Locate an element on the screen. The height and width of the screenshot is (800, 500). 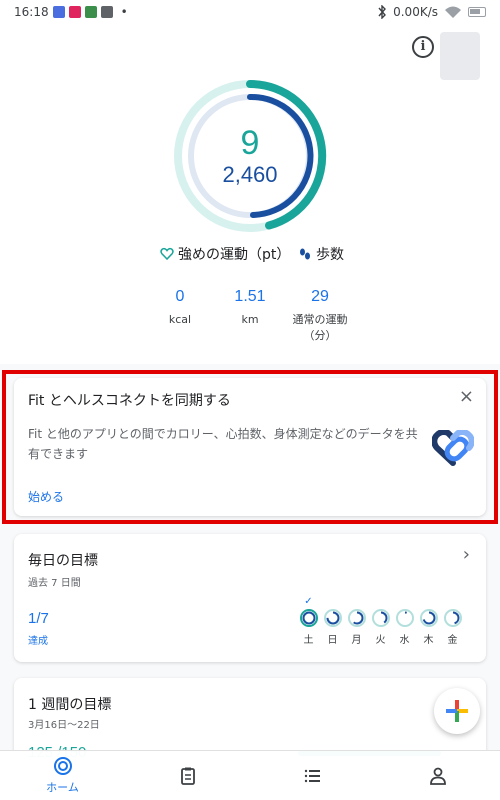
steps-value: 2,460 is located at coordinates (250, 174).